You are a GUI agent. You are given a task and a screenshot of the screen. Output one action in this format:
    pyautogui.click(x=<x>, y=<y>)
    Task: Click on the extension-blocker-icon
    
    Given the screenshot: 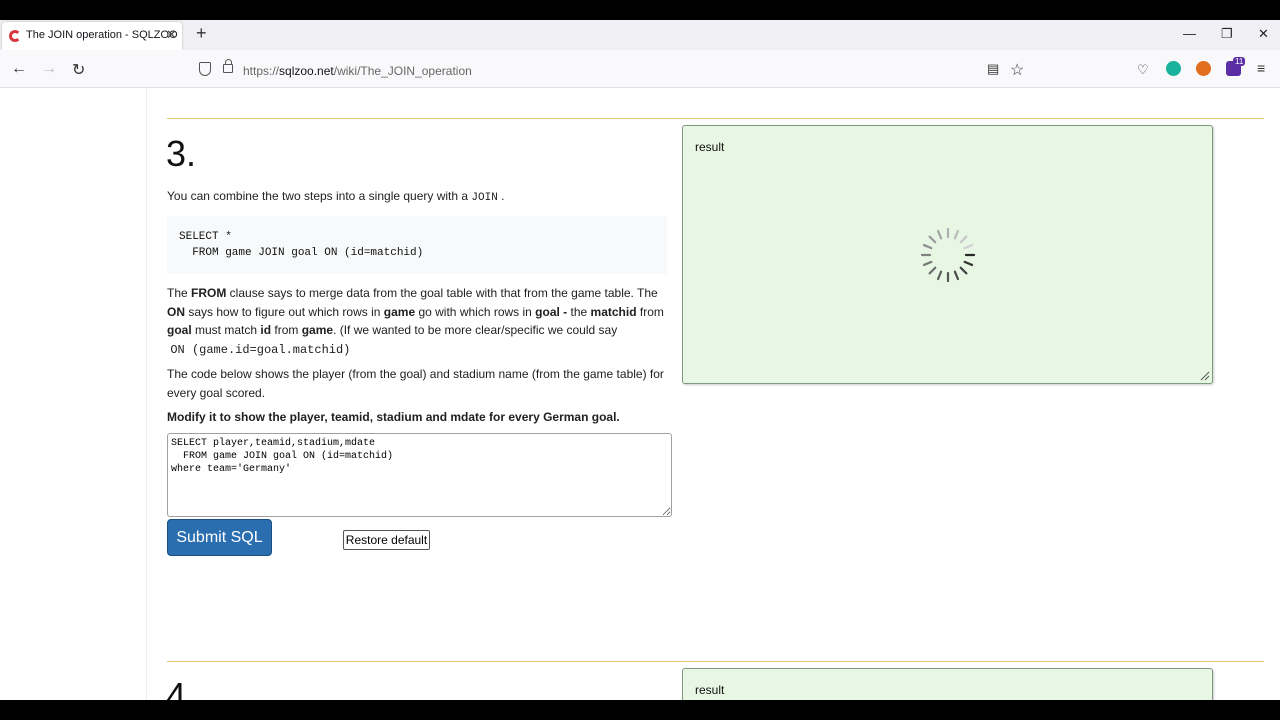 What is the action you would take?
    pyautogui.click(x=1203, y=68)
    